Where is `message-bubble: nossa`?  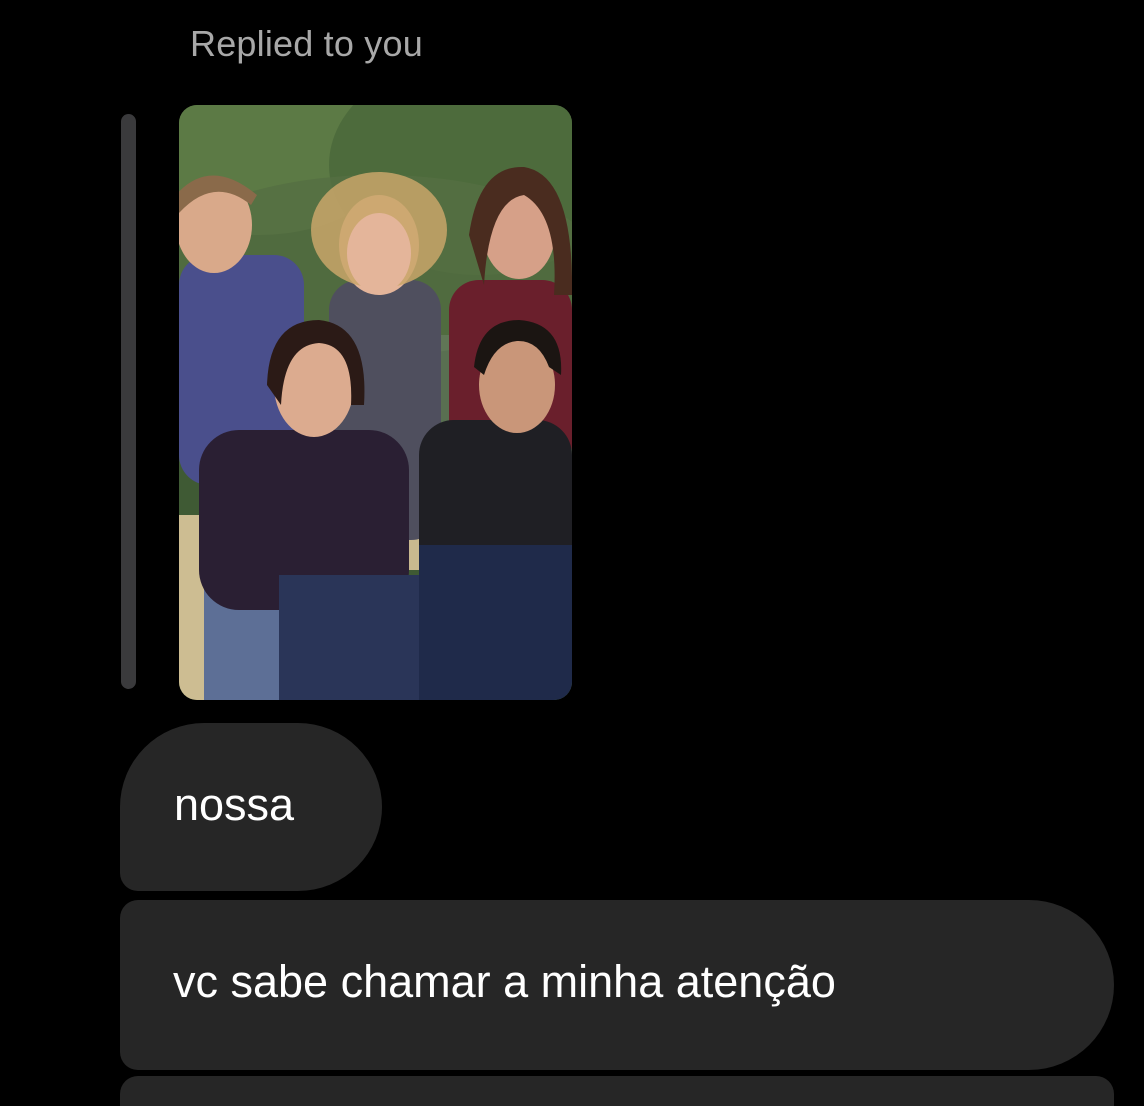
message-bubble: nossa is located at coordinates (251, 807).